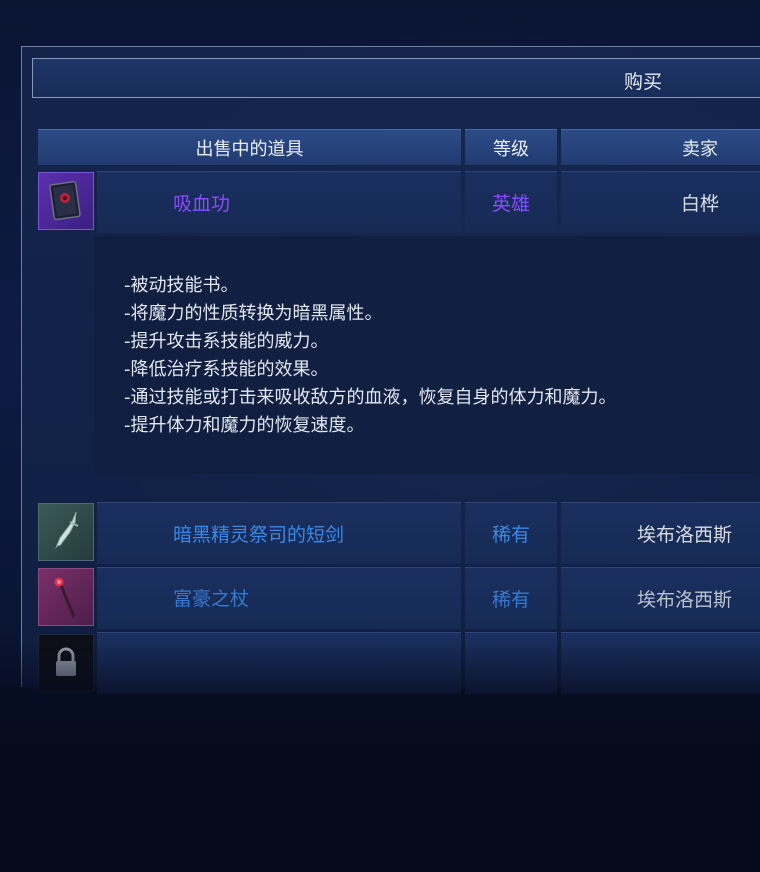  I want to click on skill-book-icon, so click(66, 201).